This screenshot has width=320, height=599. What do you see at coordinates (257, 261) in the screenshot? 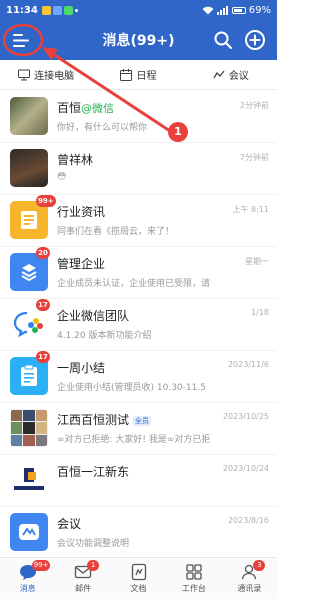
I see `conversation-time: 星期一` at bounding box center [257, 261].